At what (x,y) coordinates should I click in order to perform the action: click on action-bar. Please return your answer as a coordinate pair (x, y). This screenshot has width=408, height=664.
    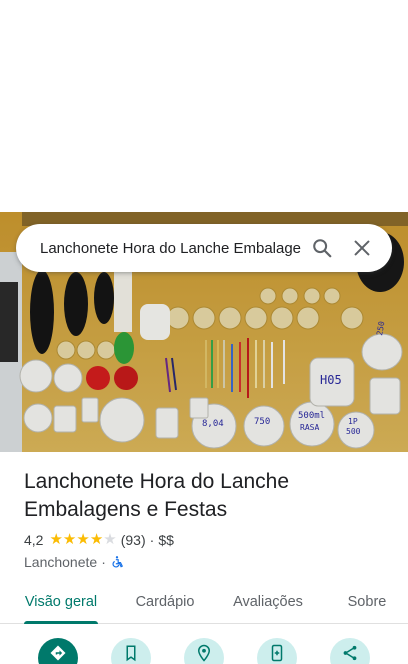
    Looking at the image, I should click on (204, 651).